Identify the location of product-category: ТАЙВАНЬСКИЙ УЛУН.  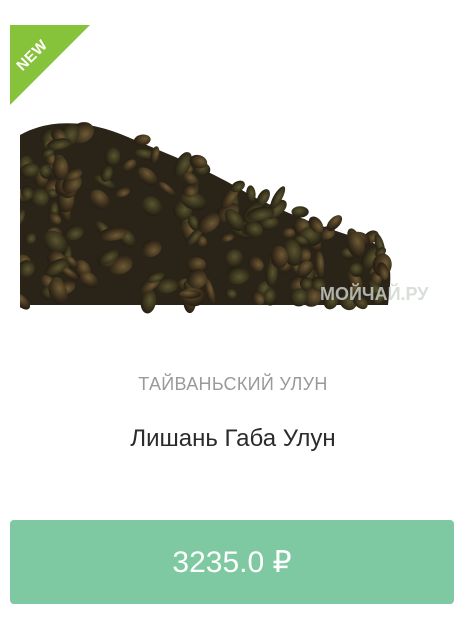
(233, 384).